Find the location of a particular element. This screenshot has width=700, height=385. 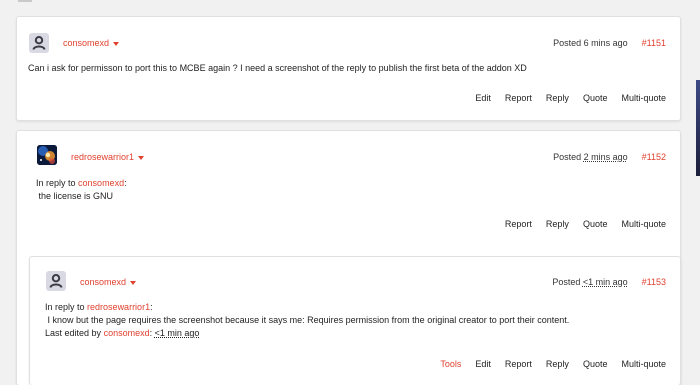

post-meta: Posted <1 min ago #1153 is located at coordinates (609, 282).